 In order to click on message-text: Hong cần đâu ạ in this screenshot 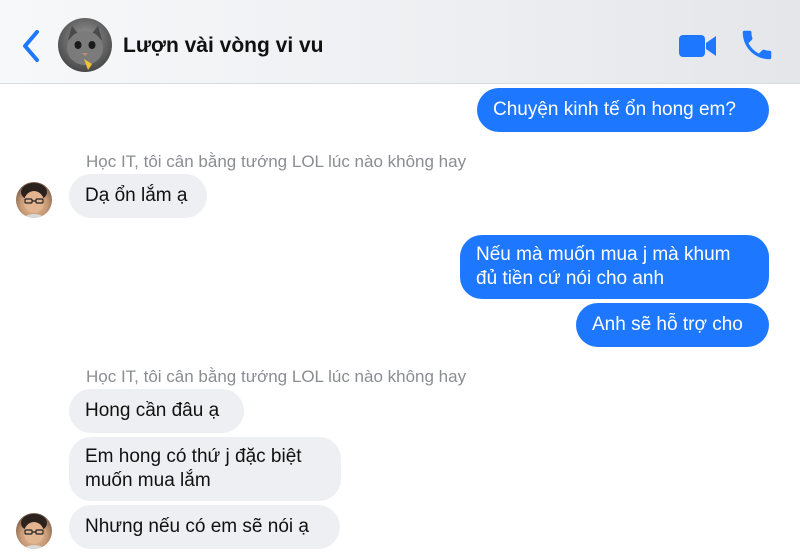, I will do `click(152, 410)`.